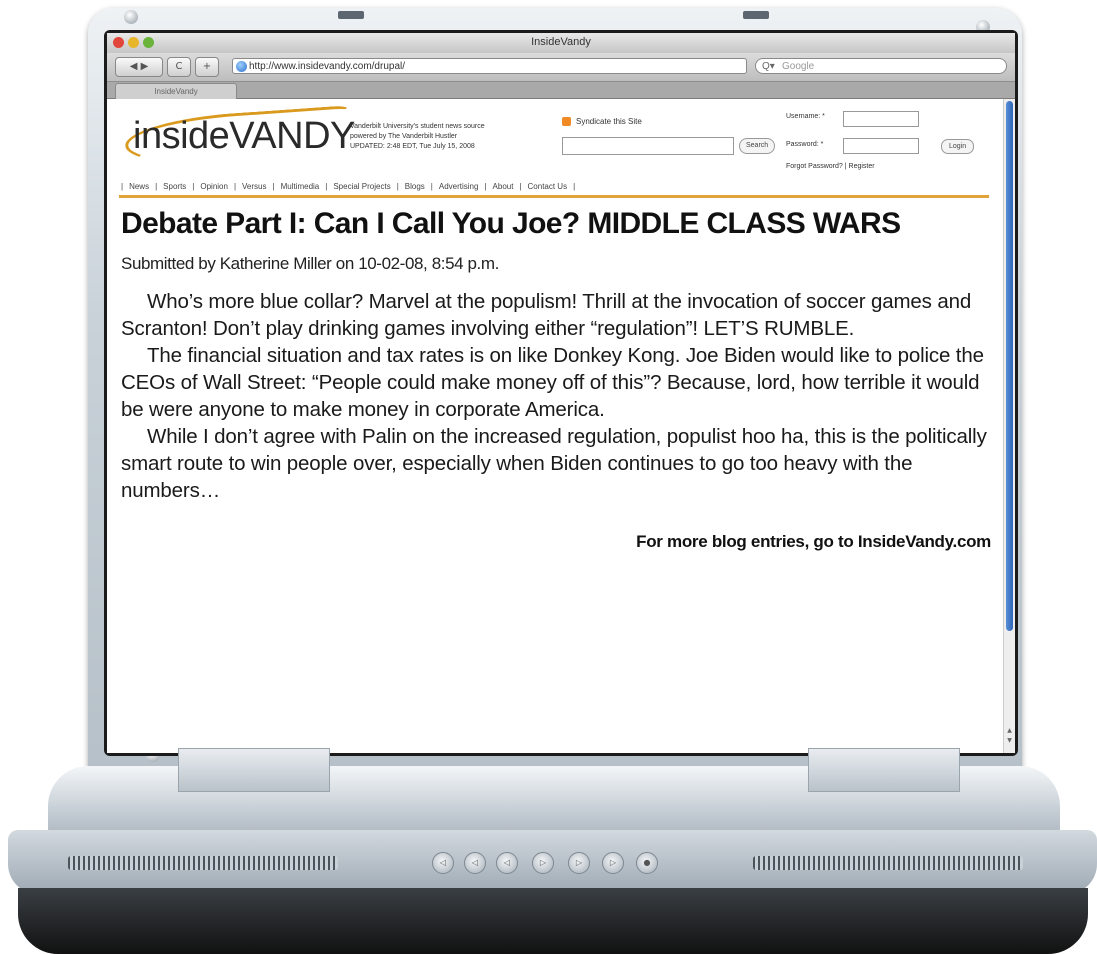  I want to click on login-button: Login, so click(958, 146).